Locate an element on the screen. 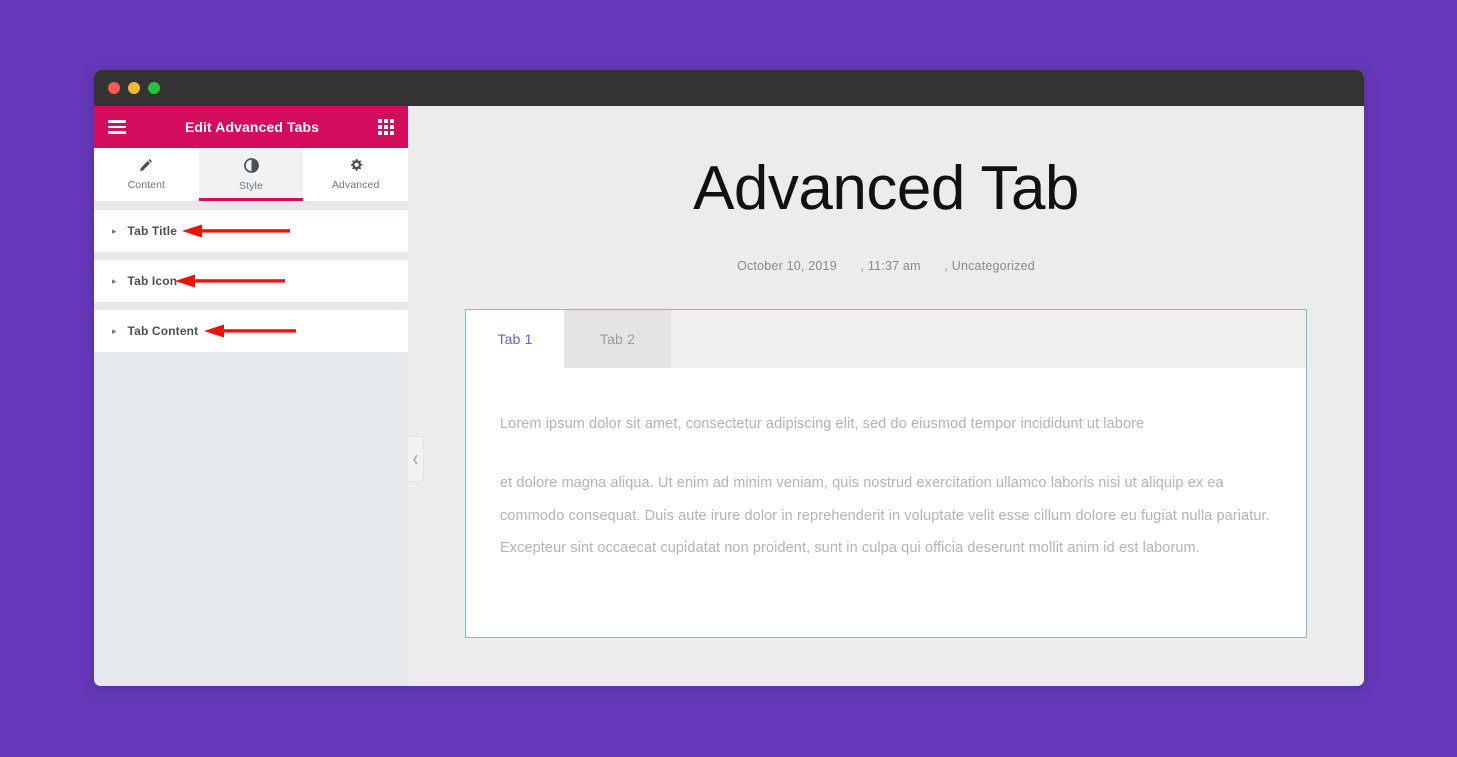 The height and width of the screenshot is (757, 1457). tab-style: Style is located at coordinates (251, 174).